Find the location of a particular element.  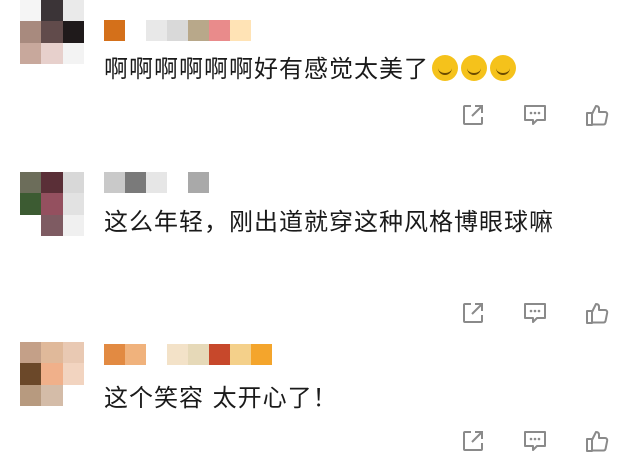

comment-text: 这个笑容 太开心了！ is located at coordinates (221, 398).